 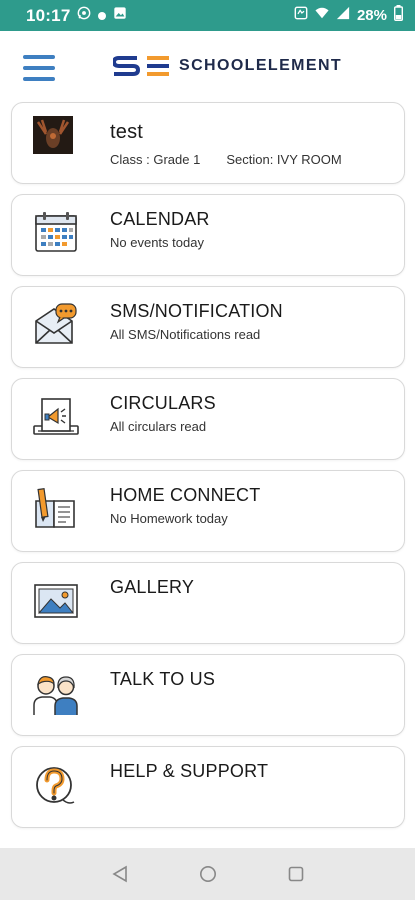 I want to click on recents-square-icon, so click(x=295, y=874).